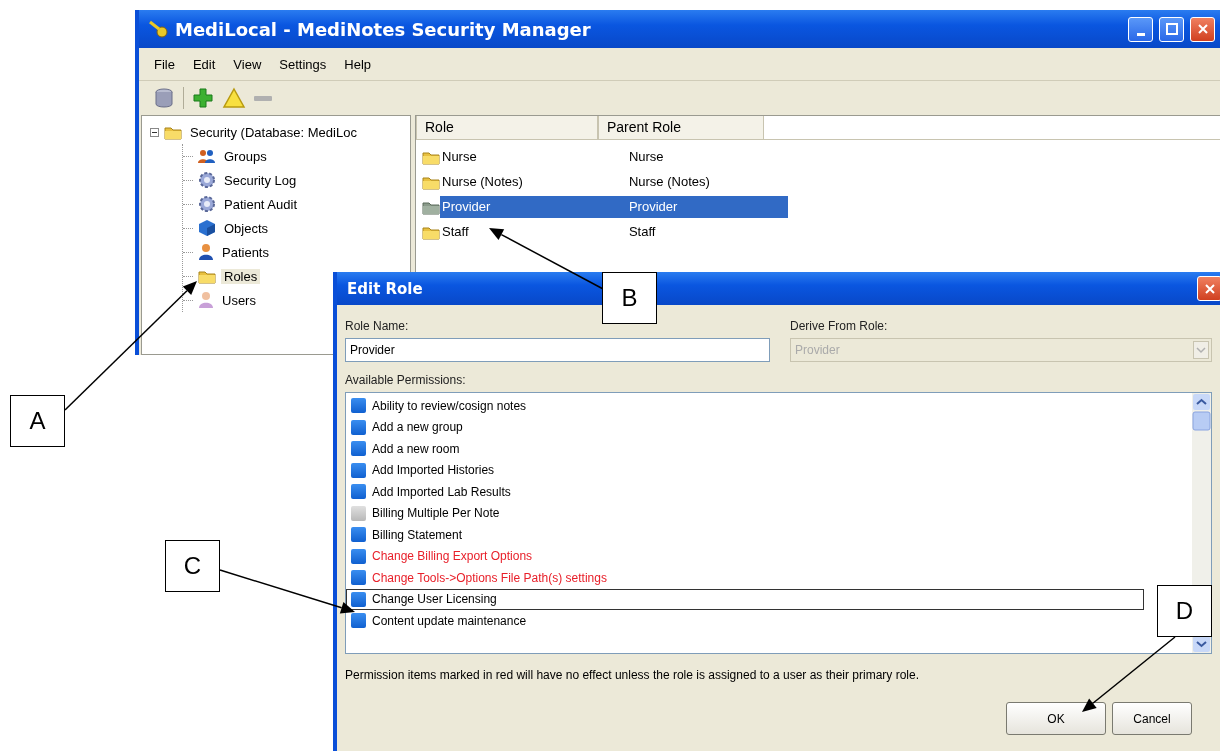 This screenshot has width=1220, height=751. What do you see at coordinates (466, 206) in the screenshot?
I see `role-name: Provider` at bounding box center [466, 206].